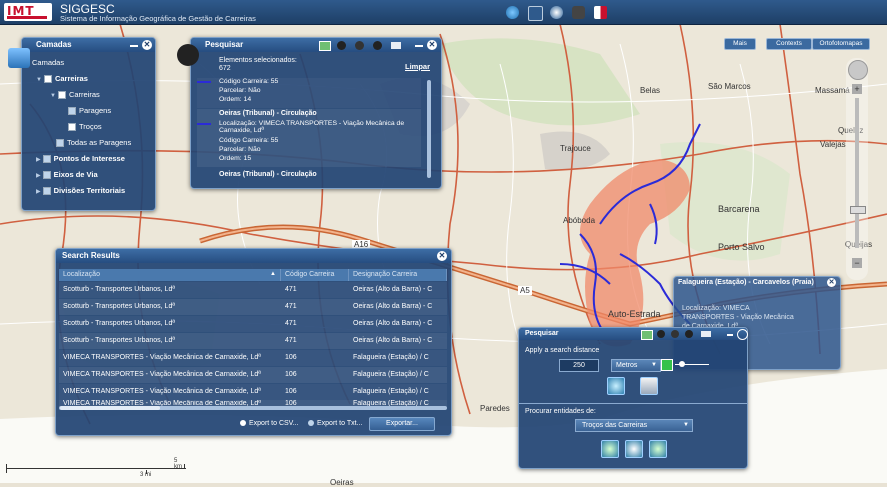  What do you see at coordinates (80, 159) in the screenshot?
I see `tree-item-pontos-interesse: ▶ Pontos de Interesse` at bounding box center [80, 159].